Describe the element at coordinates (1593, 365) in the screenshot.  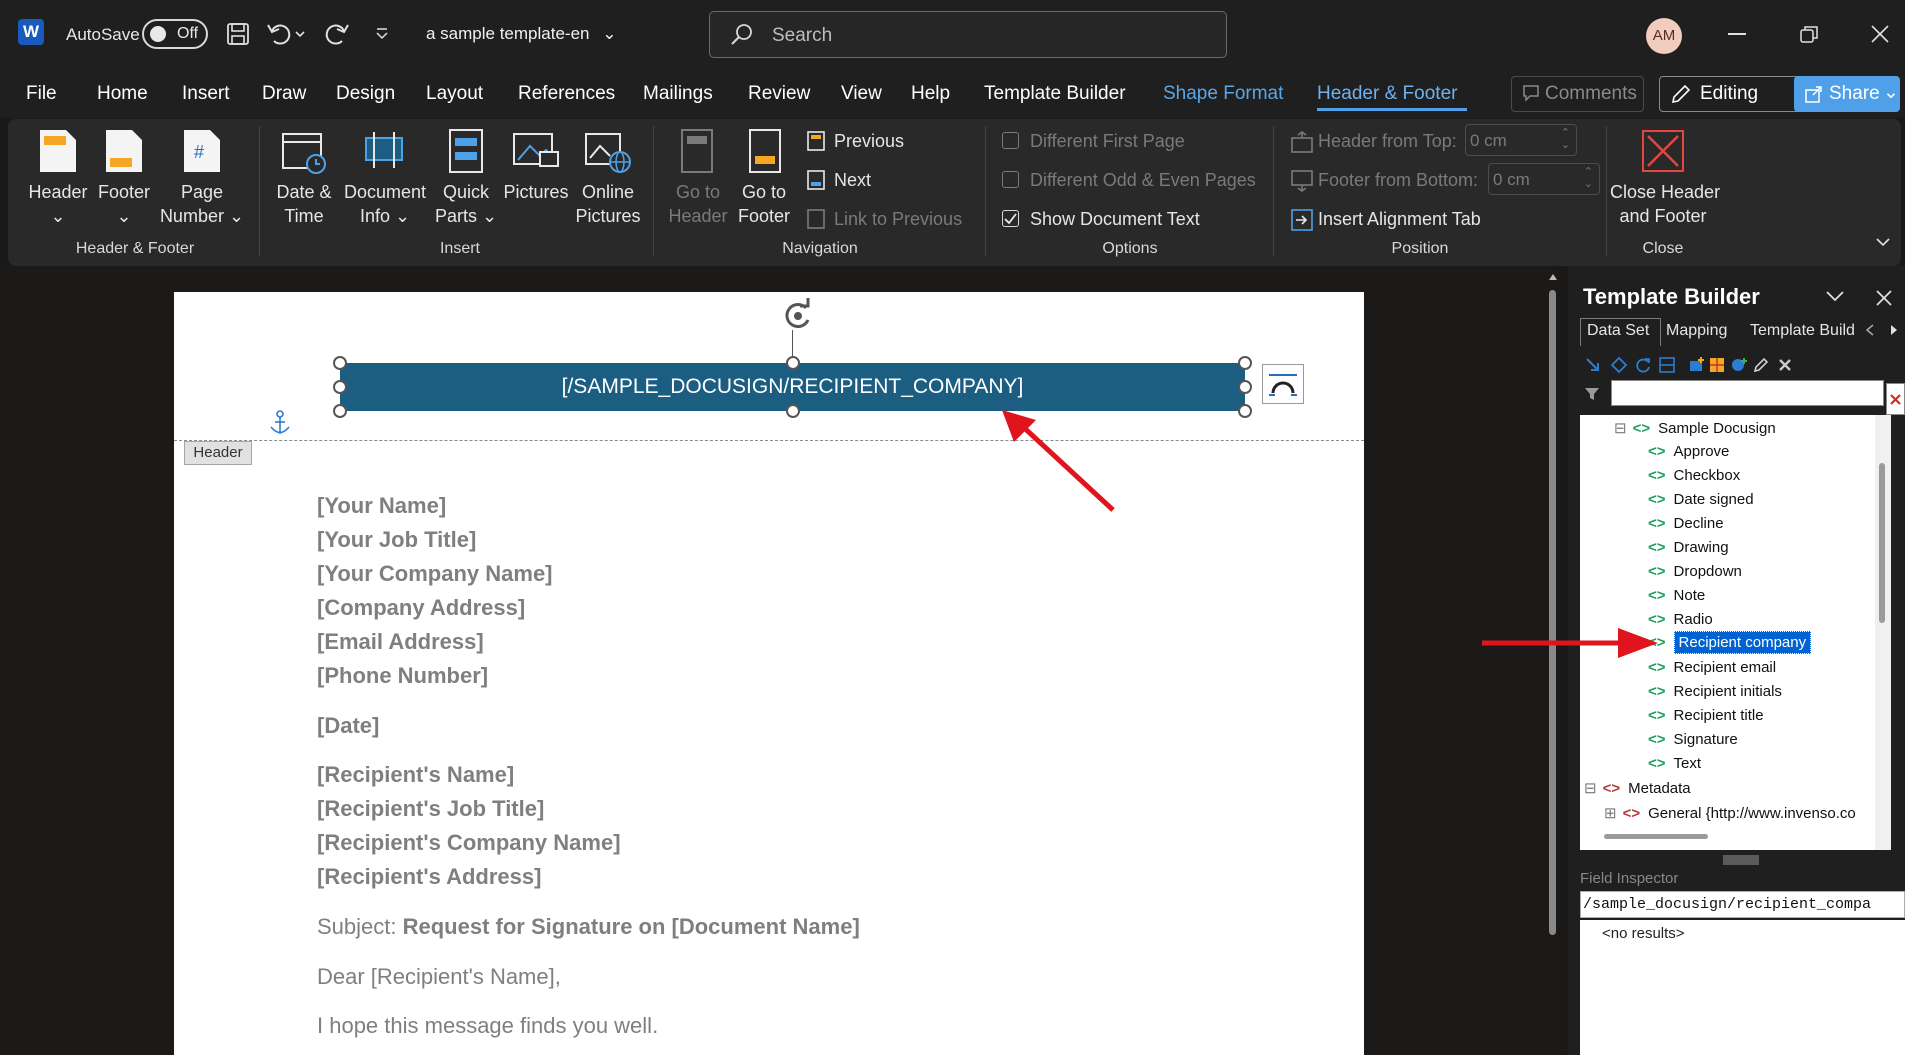
I see `insert-field-icon` at that location.